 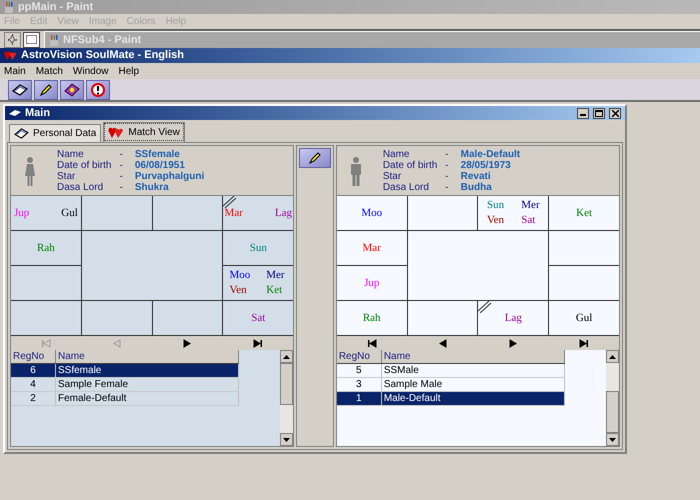 I want to click on paint-app-icon, so click(x=9, y=7).